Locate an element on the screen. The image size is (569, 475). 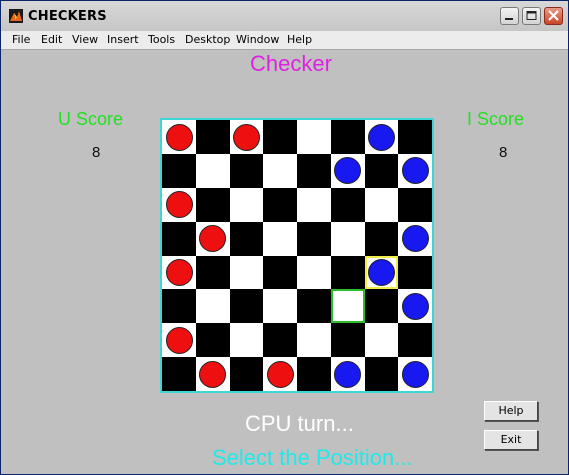
board-cell-r7c1 is located at coordinates (212, 374).